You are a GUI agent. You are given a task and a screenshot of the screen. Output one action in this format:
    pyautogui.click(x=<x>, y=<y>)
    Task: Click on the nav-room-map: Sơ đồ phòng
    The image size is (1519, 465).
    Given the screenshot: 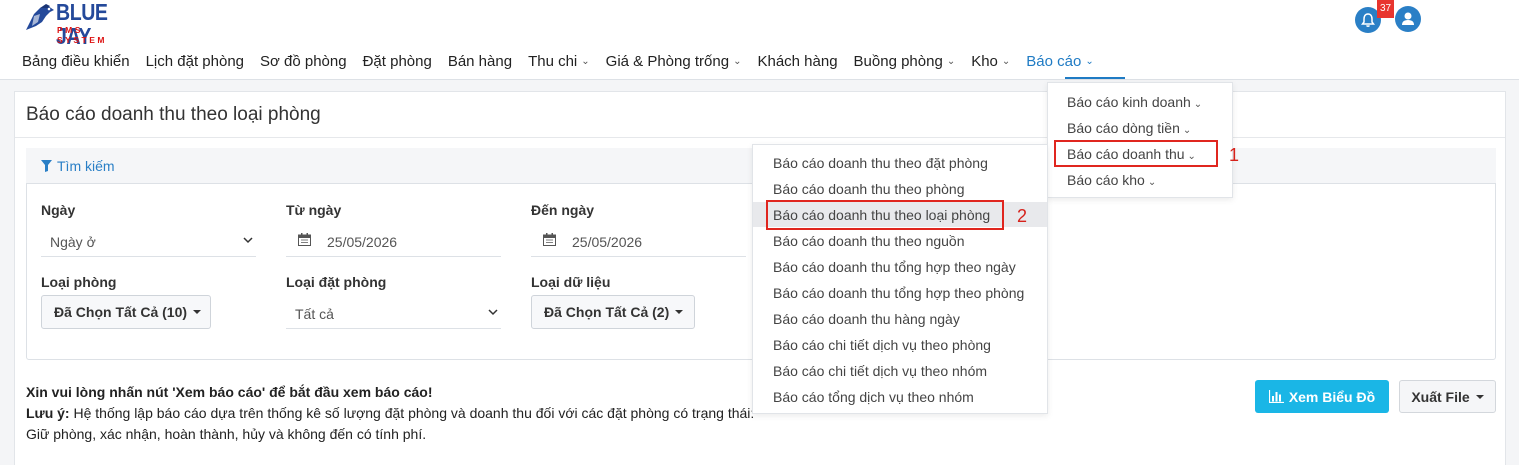 What is the action you would take?
    pyautogui.click(x=303, y=61)
    